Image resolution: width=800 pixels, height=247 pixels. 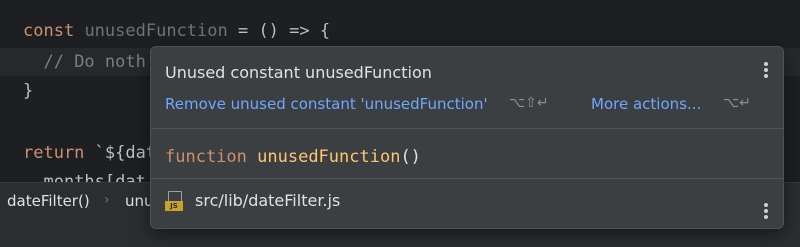 I want to click on remove-action-shortcut: ⌥⇧↵, so click(x=529, y=103).